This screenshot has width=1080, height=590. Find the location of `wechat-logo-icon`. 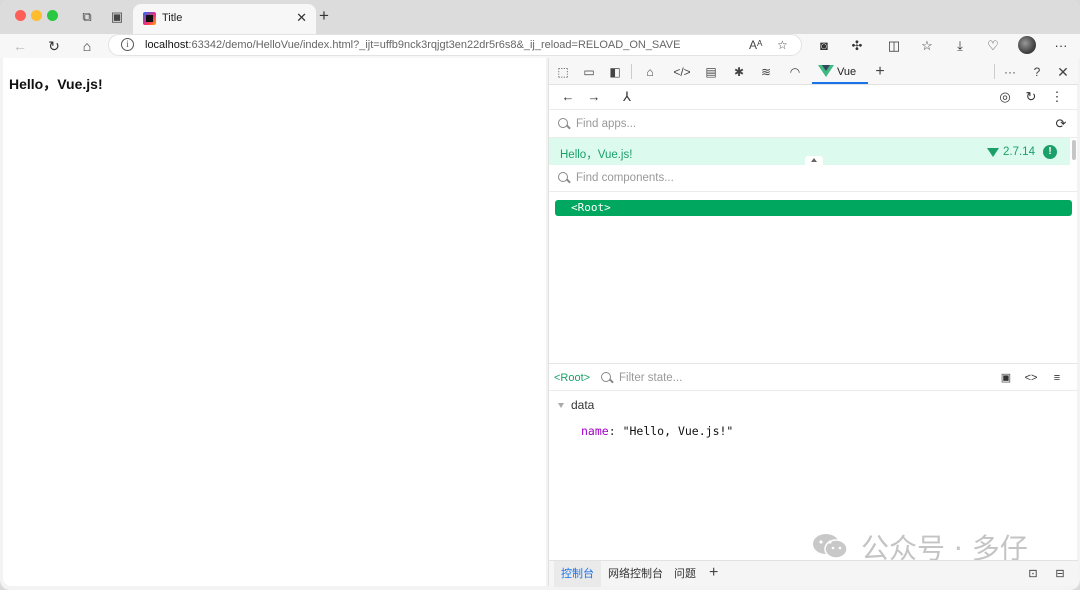

wechat-logo-icon is located at coordinates (830, 546).